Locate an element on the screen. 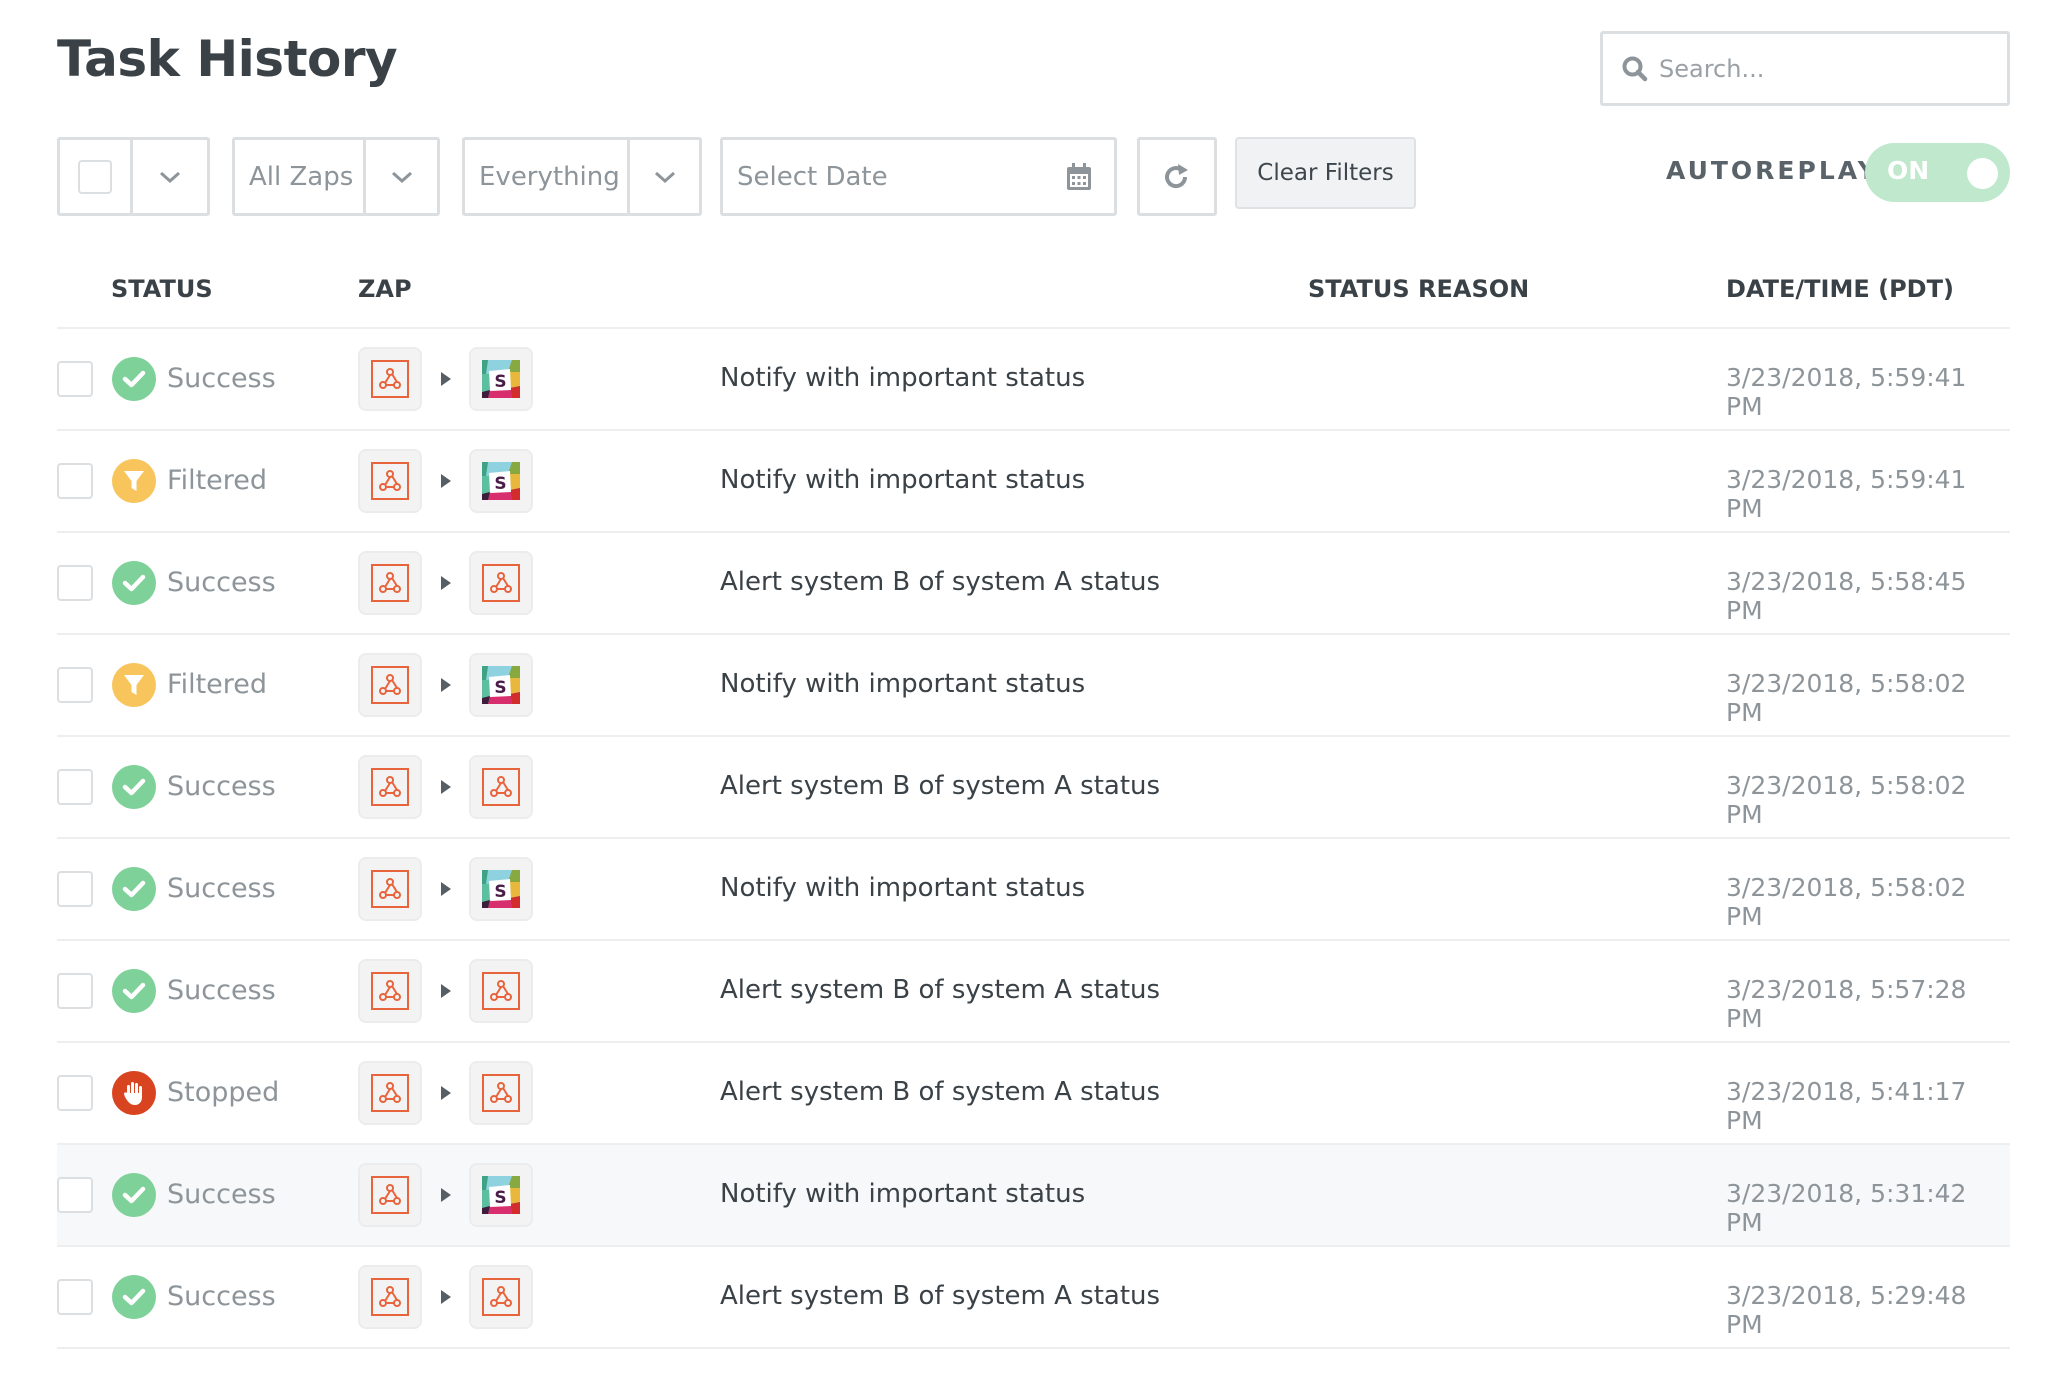 The height and width of the screenshot is (1386, 2050). search-box is located at coordinates (1805, 68).